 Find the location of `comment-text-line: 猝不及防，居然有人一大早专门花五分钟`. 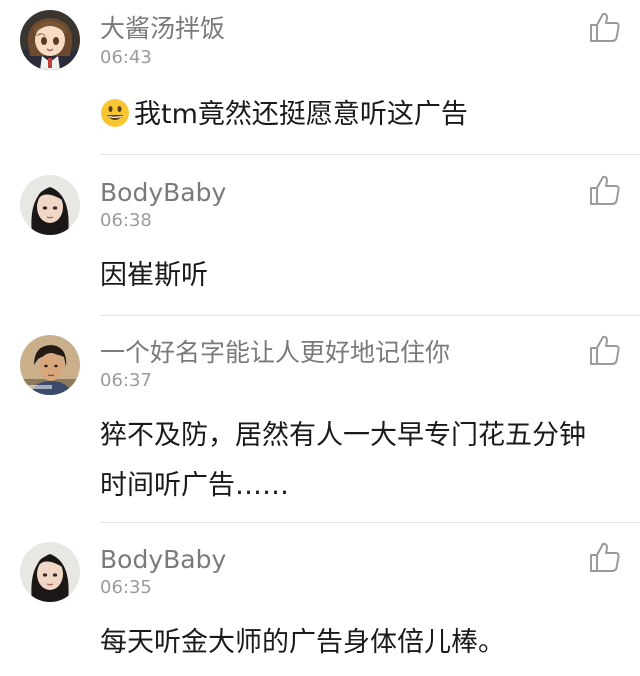

comment-text-line: 猝不及防，居然有人一大早专门花五分钟 is located at coordinates (343, 435).